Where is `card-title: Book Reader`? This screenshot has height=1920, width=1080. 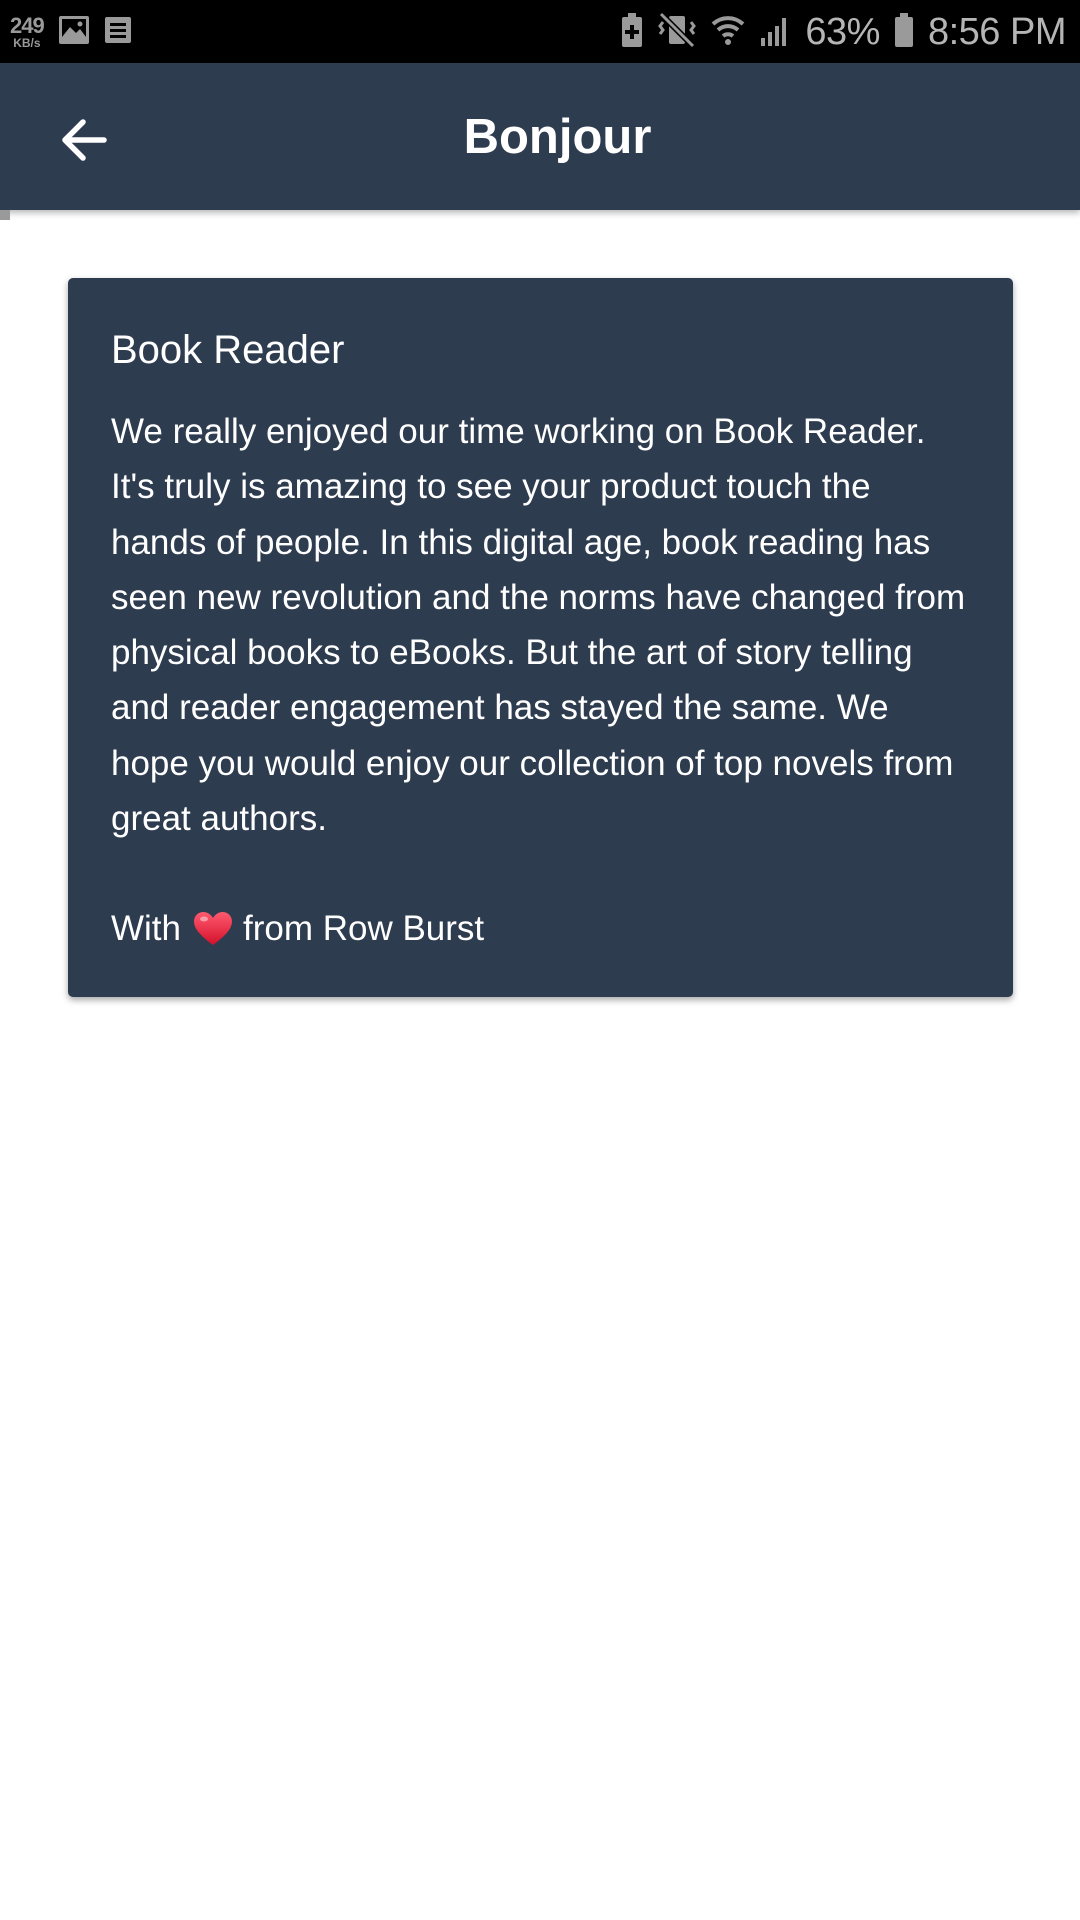 card-title: Book Reader is located at coordinates (228, 350).